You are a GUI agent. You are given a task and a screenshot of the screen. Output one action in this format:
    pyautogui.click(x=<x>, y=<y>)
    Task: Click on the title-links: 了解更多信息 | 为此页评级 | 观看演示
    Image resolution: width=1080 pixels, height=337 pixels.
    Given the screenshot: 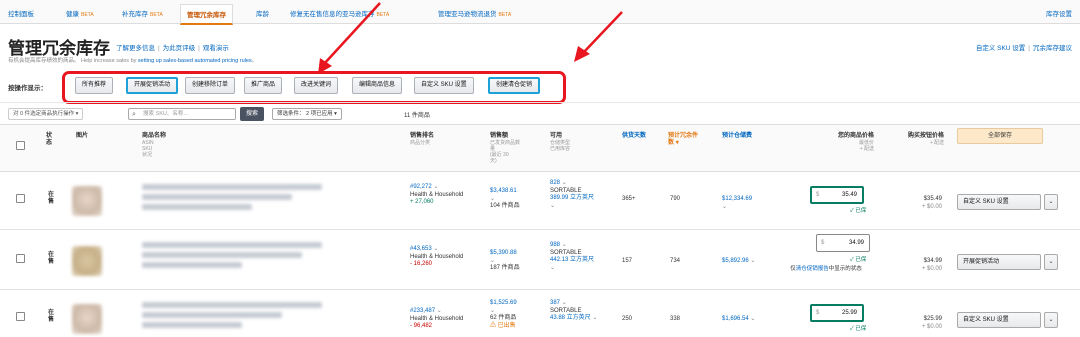 What is the action you would take?
    pyautogui.click(x=172, y=48)
    